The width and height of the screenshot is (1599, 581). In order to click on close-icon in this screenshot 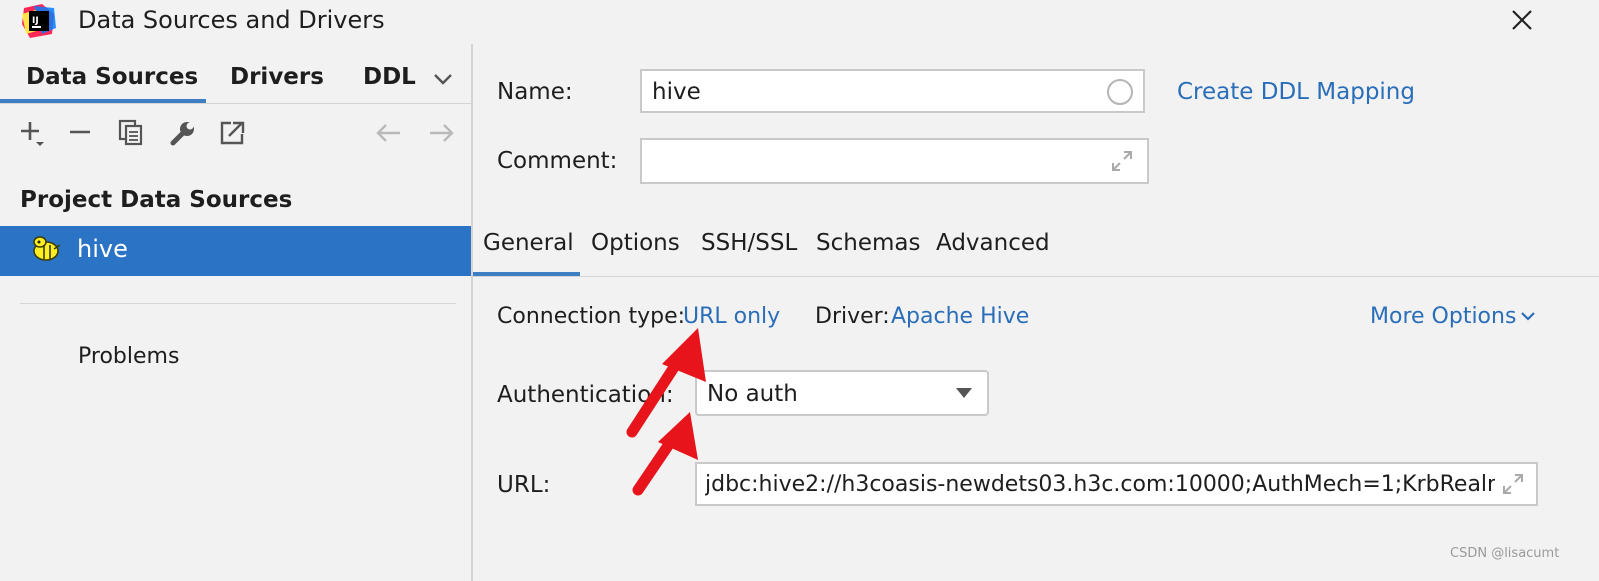, I will do `click(1522, 20)`.